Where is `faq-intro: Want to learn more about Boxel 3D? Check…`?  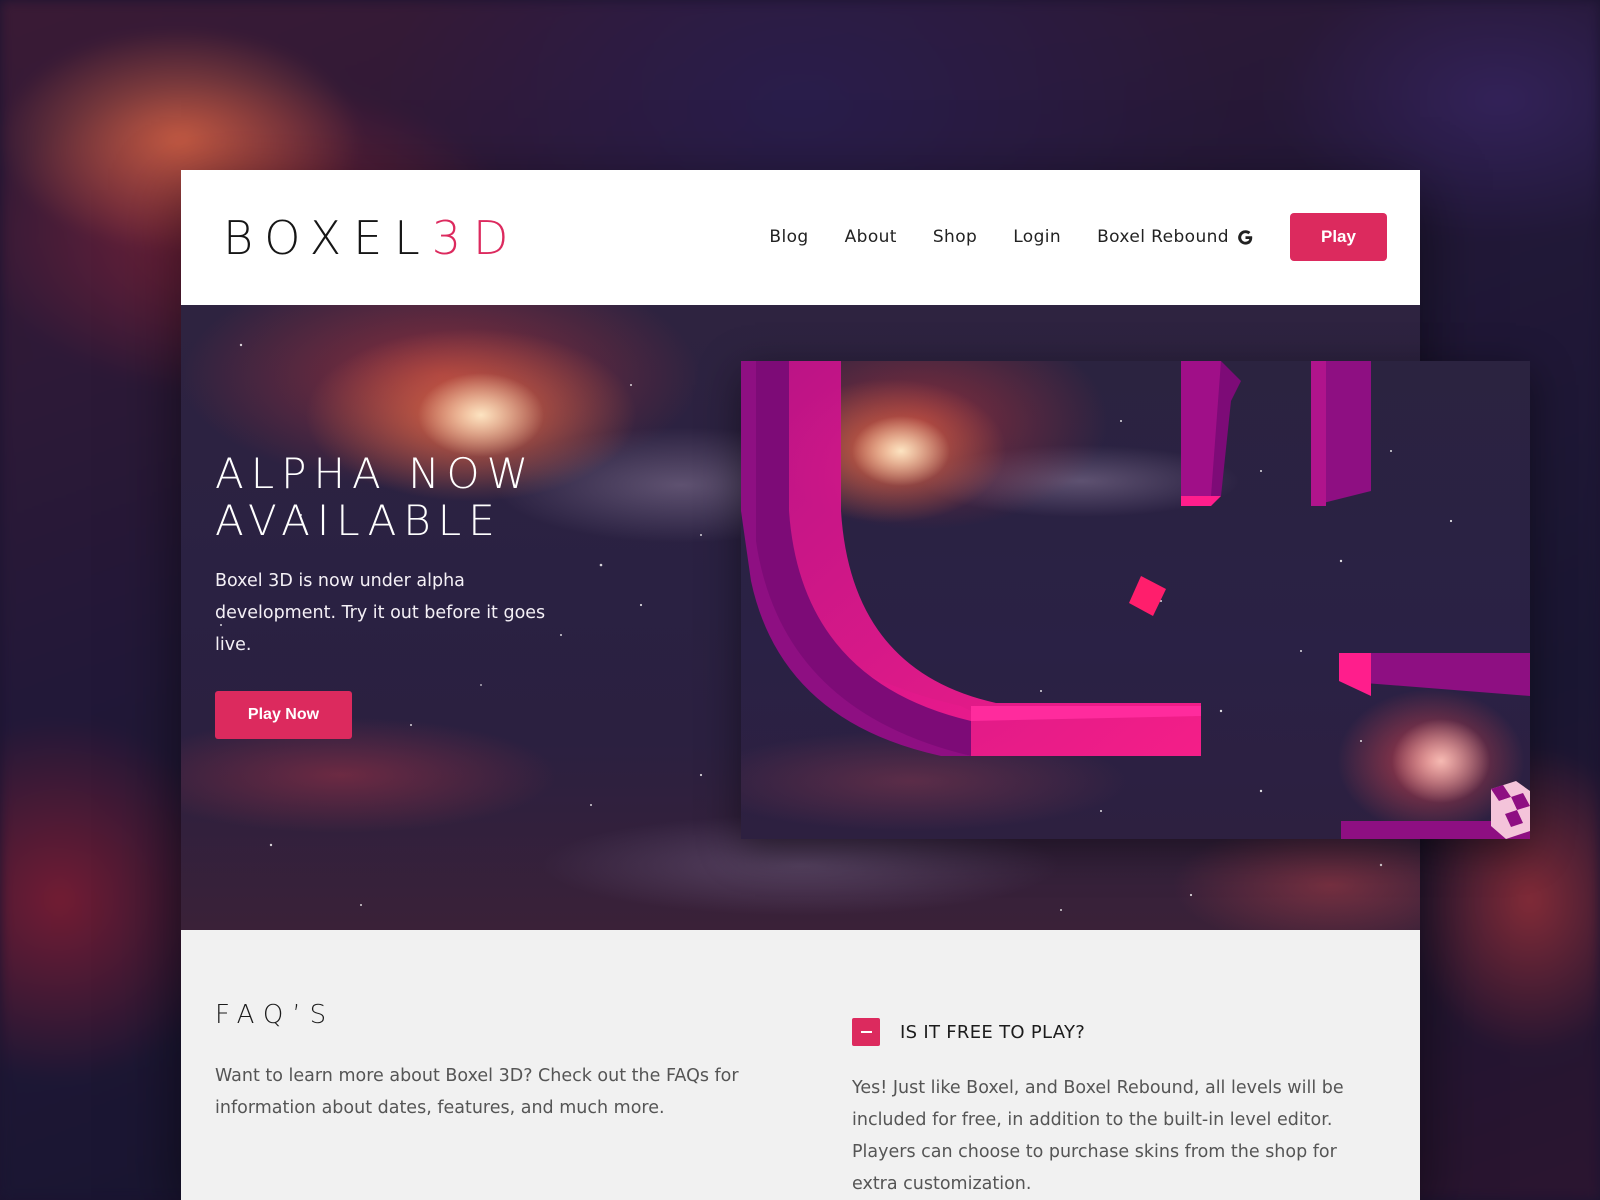
faq-intro: Want to learn more about Boxel 3D? Check… is located at coordinates (477, 1092).